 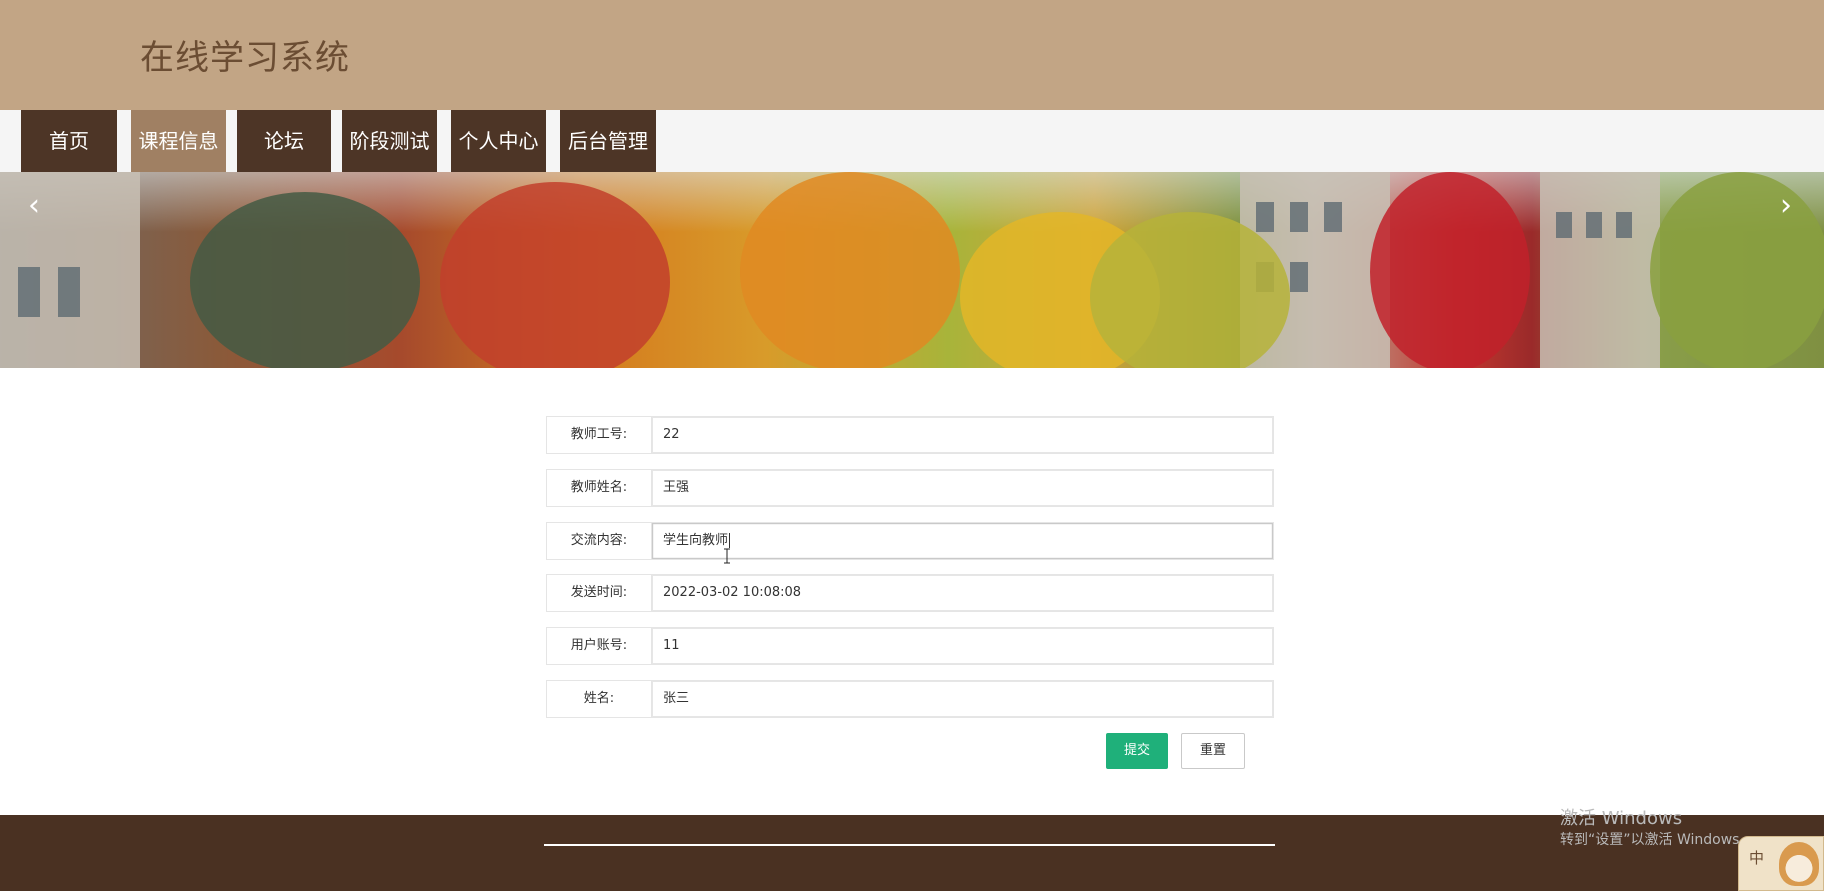 I want to click on form-row-name: 姓名: 张三, so click(x=910, y=699).